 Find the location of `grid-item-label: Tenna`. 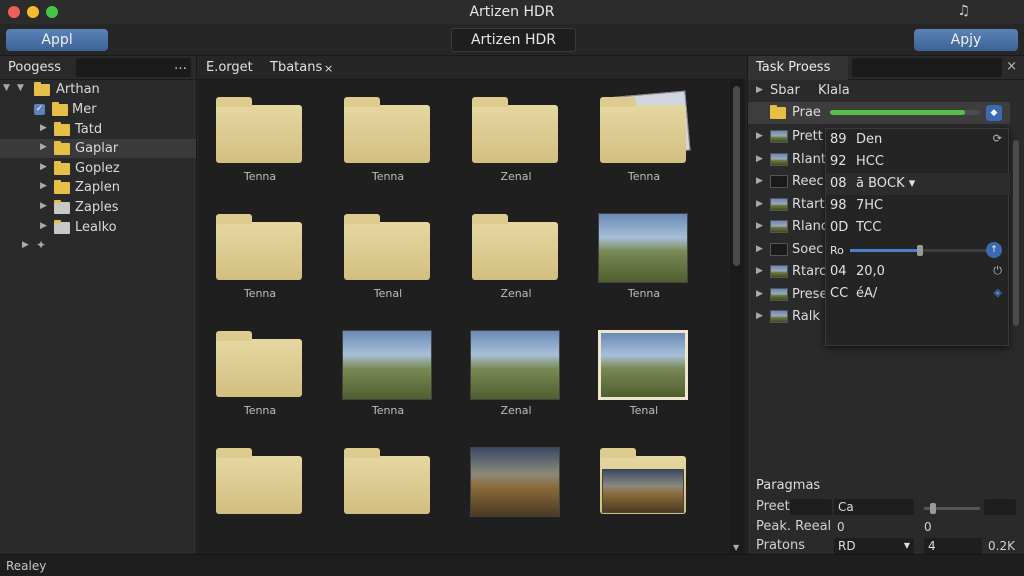

grid-item-label: Tenna is located at coordinates (388, 176).